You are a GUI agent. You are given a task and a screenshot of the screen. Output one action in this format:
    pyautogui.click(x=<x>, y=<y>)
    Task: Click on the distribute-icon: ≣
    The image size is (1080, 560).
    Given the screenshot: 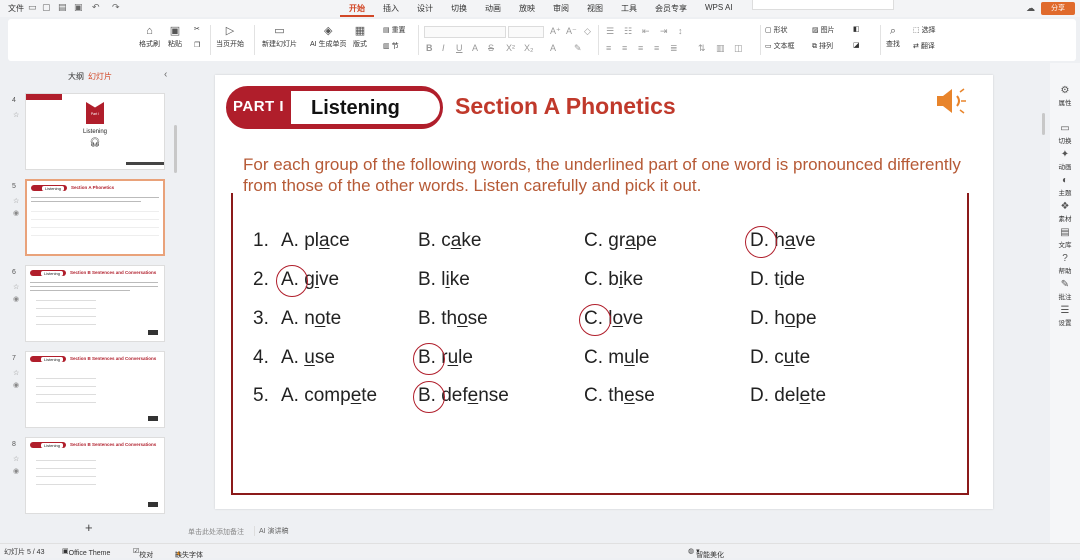 What is the action you would take?
    pyautogui.click(x=674, y=48)
    